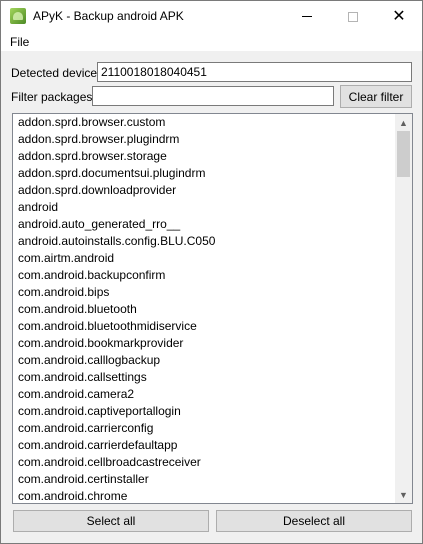 The image size is (423, 544). I want to click on menu-file: File, so click(19, 42).